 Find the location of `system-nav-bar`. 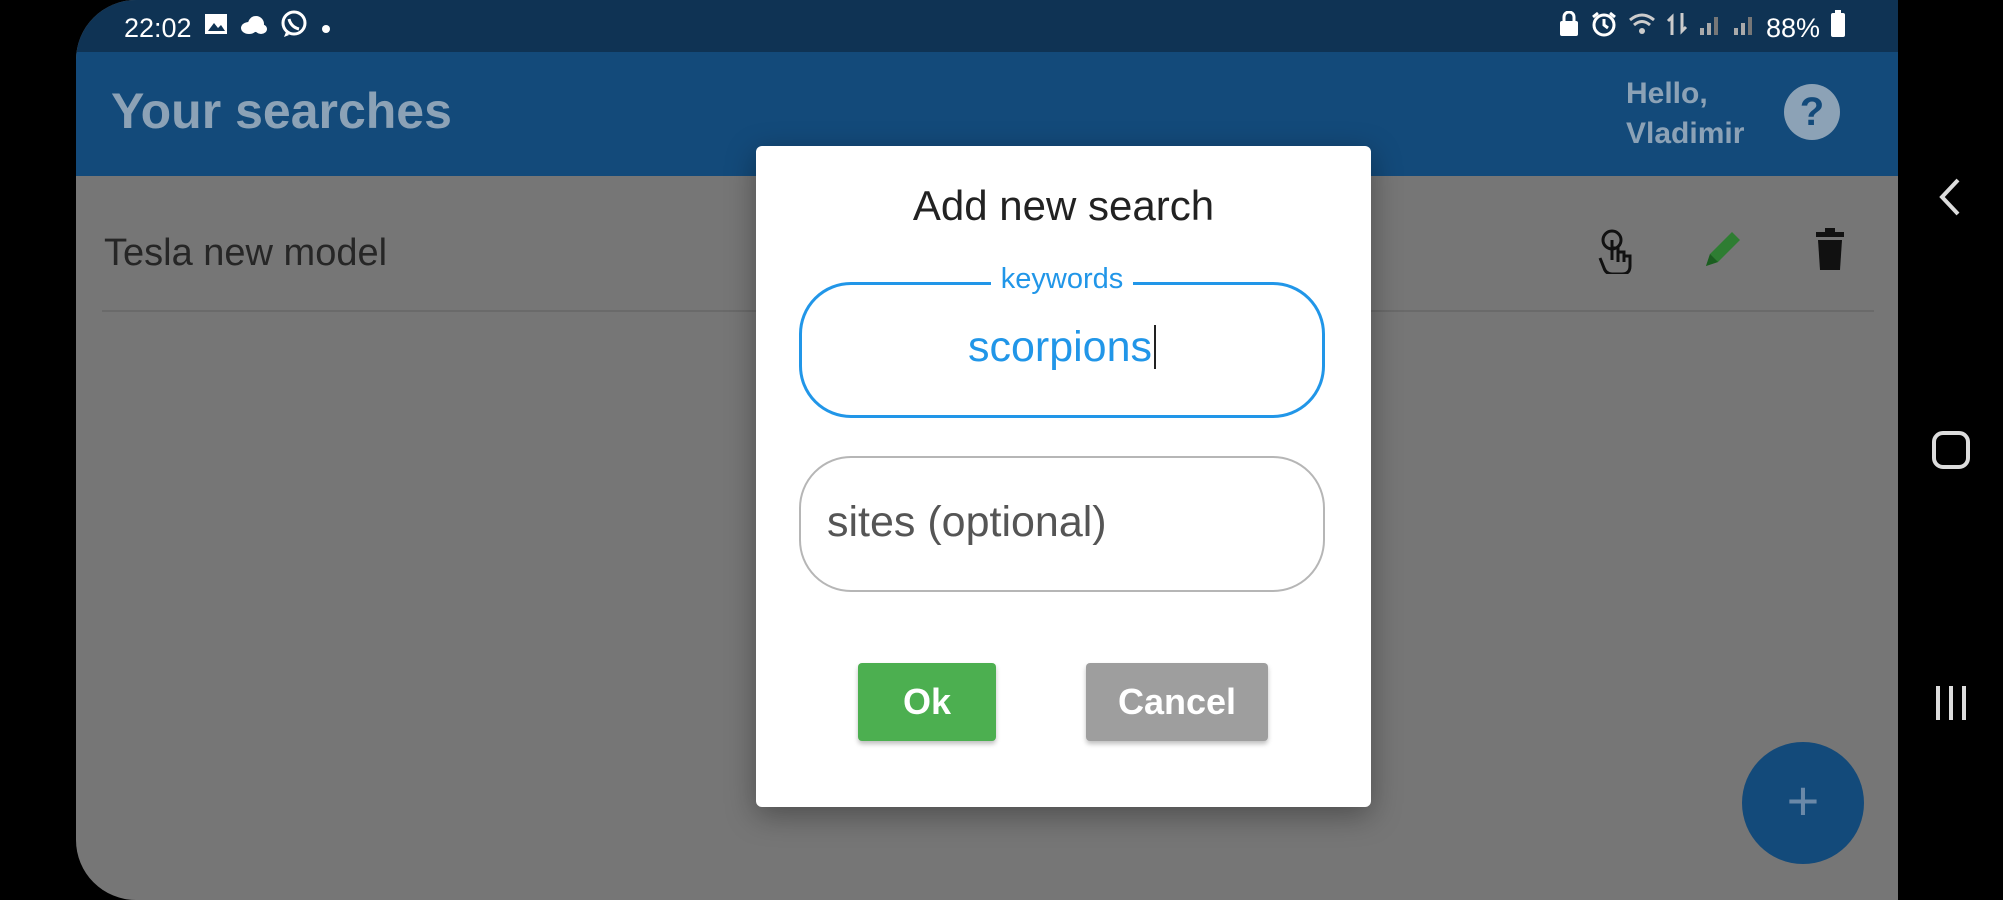

system-nav-bar is located at coordinates (1950, 450).